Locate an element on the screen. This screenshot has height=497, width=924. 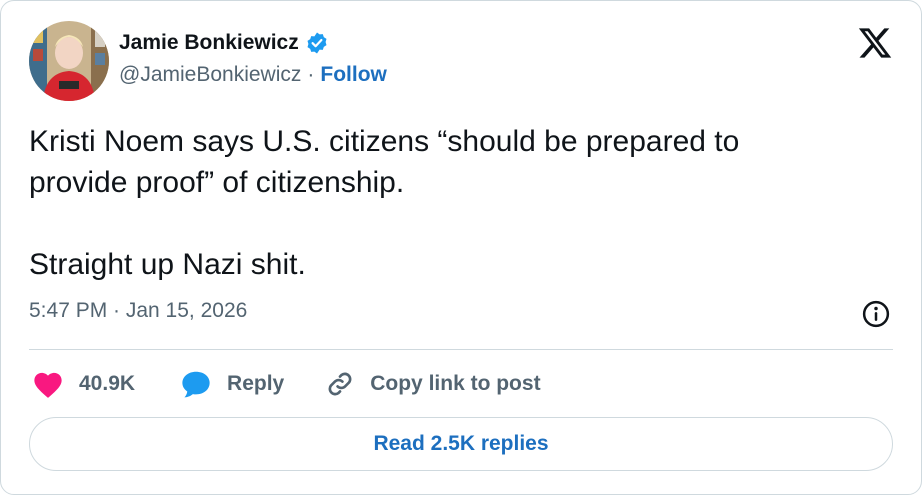
copy-link-button: Copy link to post is located at coordinates (432, 384).